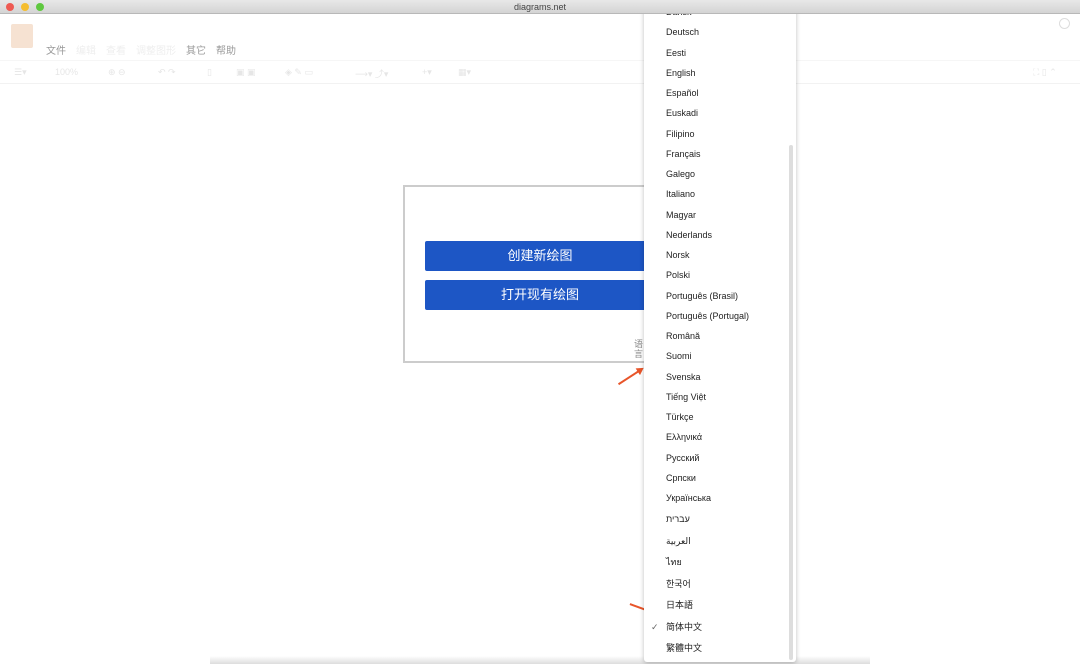  What do you see at coordinates (720, 498) in the screenshot?
I see `language-option: Українська` at bounding box center [720, 498].